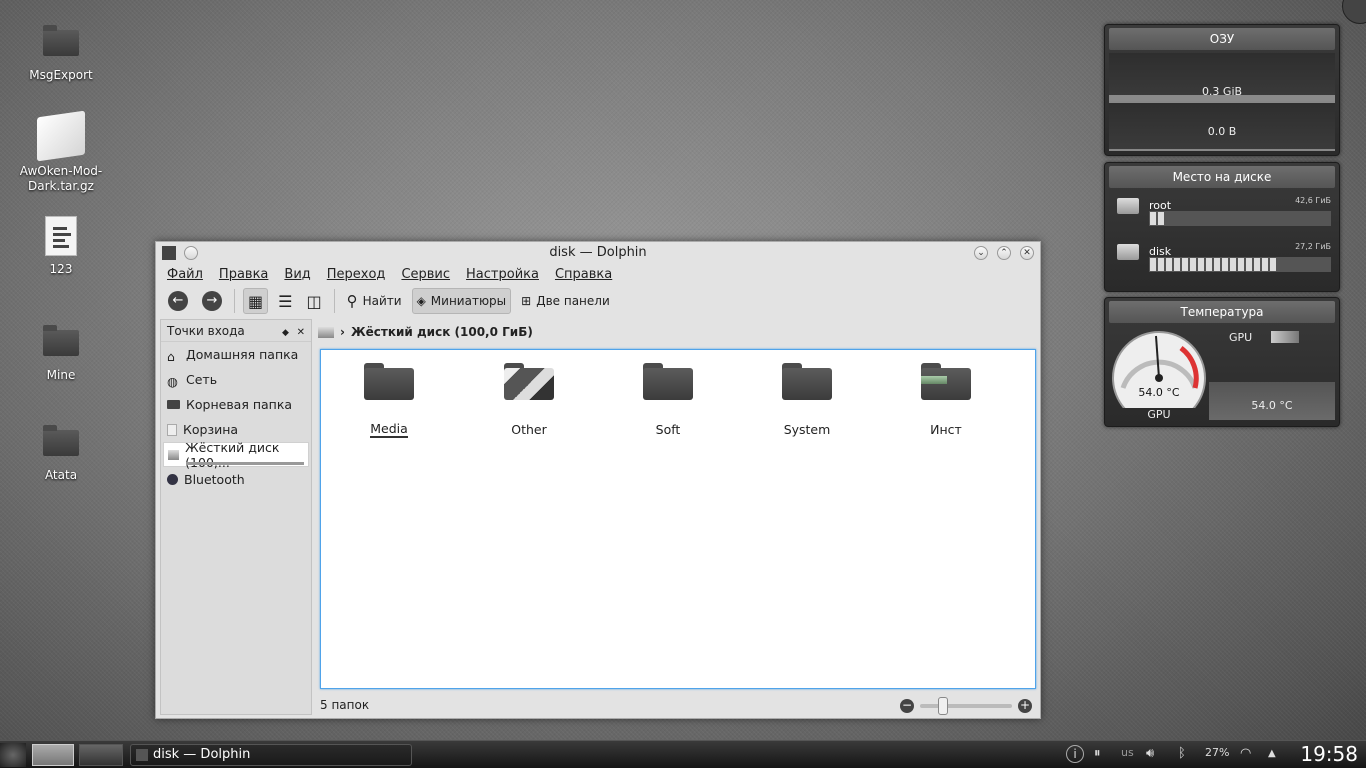 This screenshot has width=1366, height=768. What do you see at coordinates (297, 275) in the screenshot?
I see `menu-view: Вид` at bounding box center [297, 275].